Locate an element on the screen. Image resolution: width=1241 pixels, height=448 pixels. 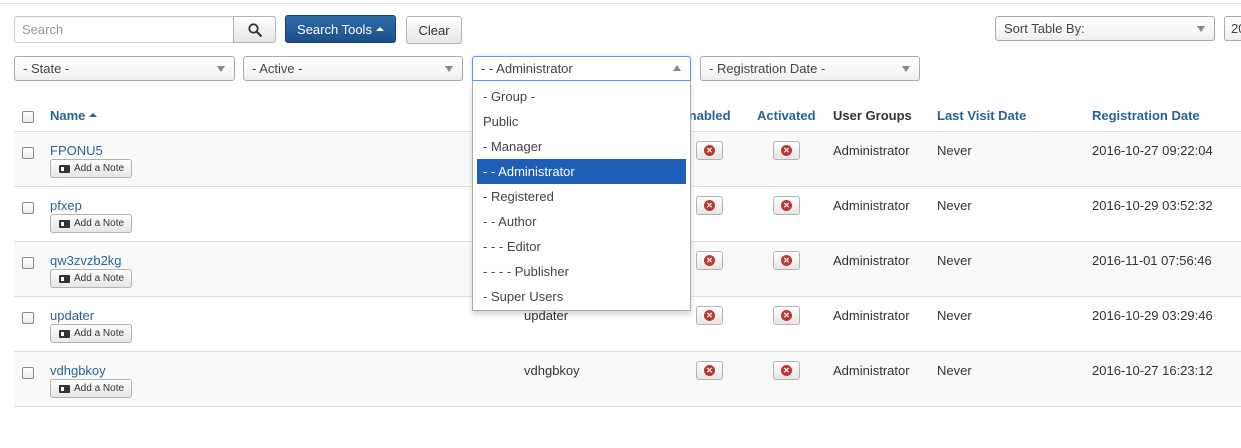
column-header-activated: Activated is located at coordinates (786, 115).